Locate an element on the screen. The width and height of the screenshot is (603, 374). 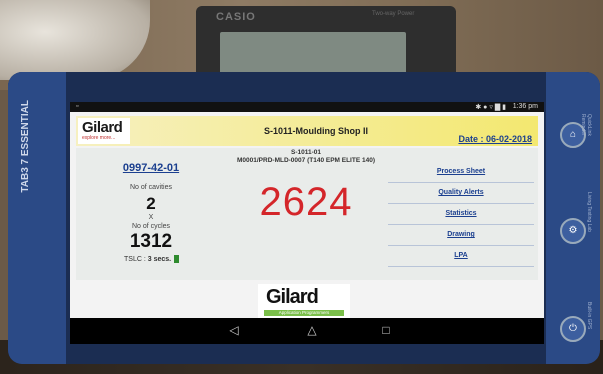
calculator: CASIO Two-way Power is located at coordinates (326, 43).